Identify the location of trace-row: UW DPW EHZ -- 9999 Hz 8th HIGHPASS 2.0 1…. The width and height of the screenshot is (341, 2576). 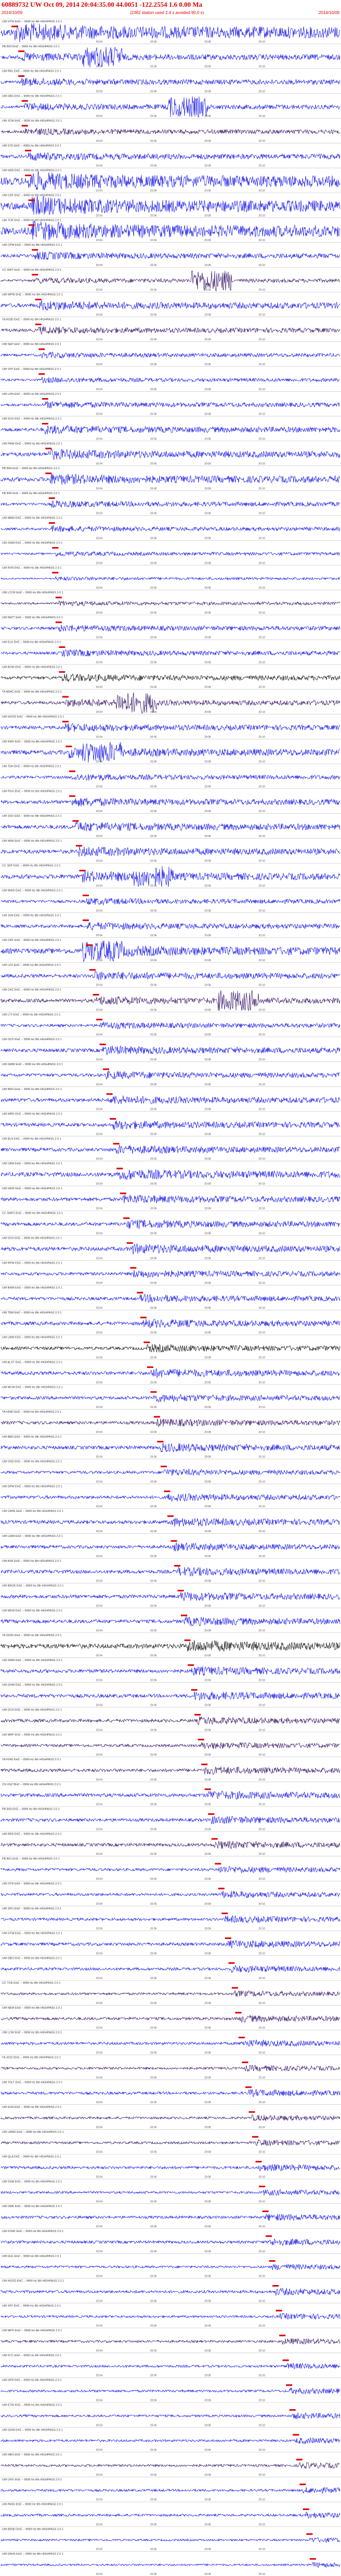
(170, 1496).